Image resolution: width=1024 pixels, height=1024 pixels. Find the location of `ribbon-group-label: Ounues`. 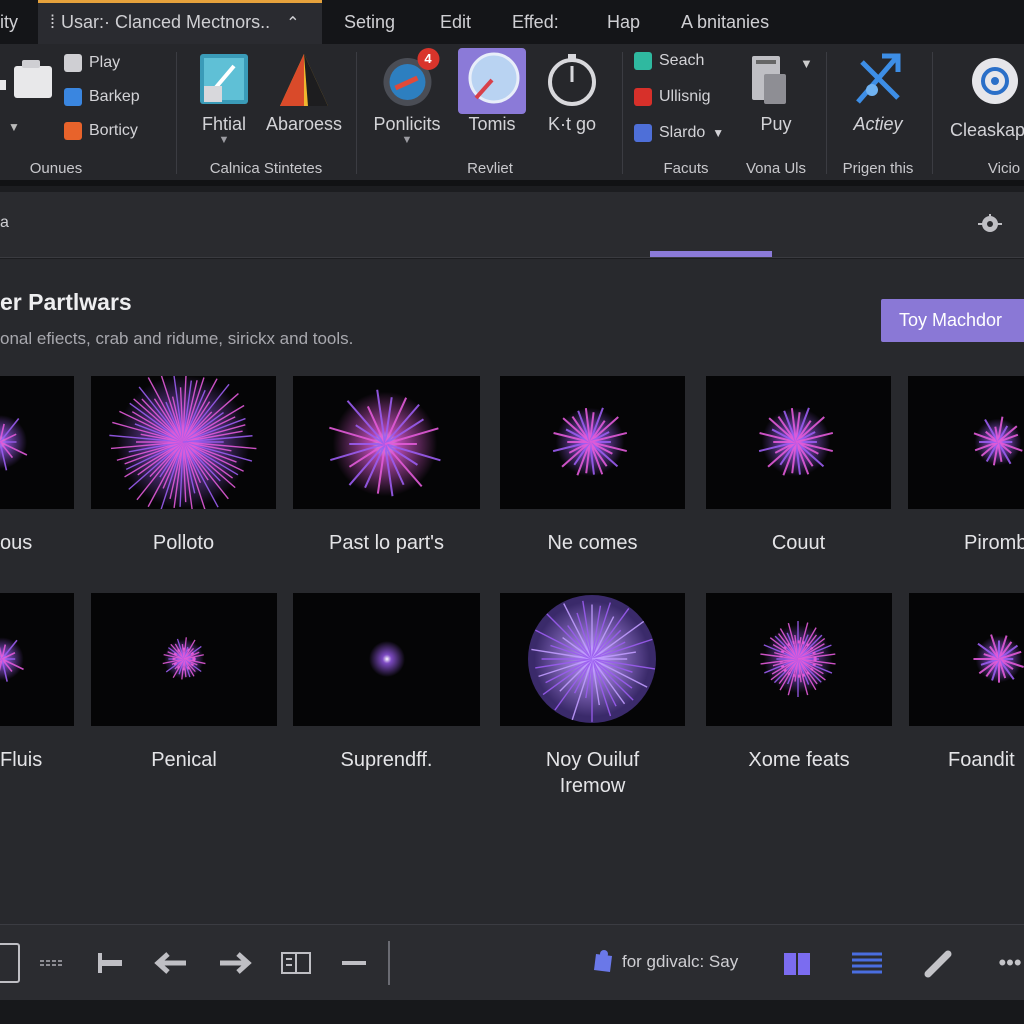

ribbon-group-label: Ounues is located at coordinates (56, 168).